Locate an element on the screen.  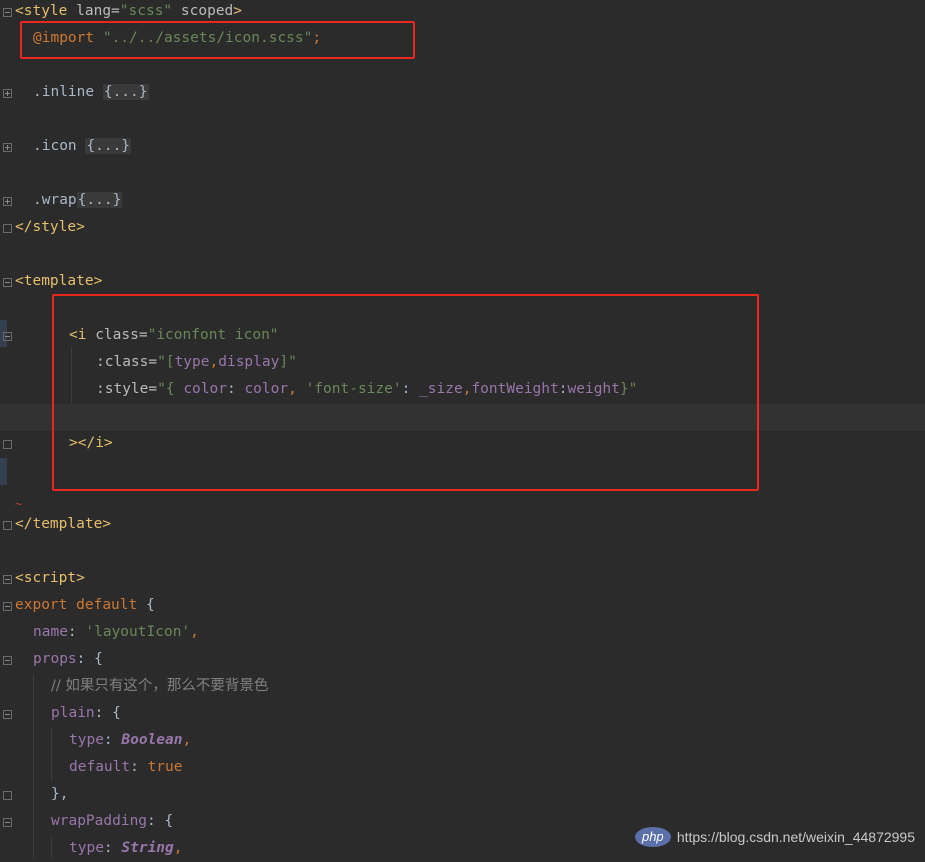
keyword: export is located at coordinates (41, 605).